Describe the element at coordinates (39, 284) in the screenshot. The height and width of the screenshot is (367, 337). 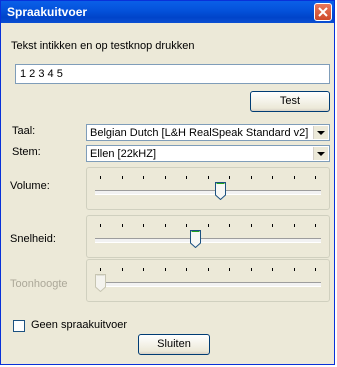
I see `pitch-label: Toonhoogte` at that location.